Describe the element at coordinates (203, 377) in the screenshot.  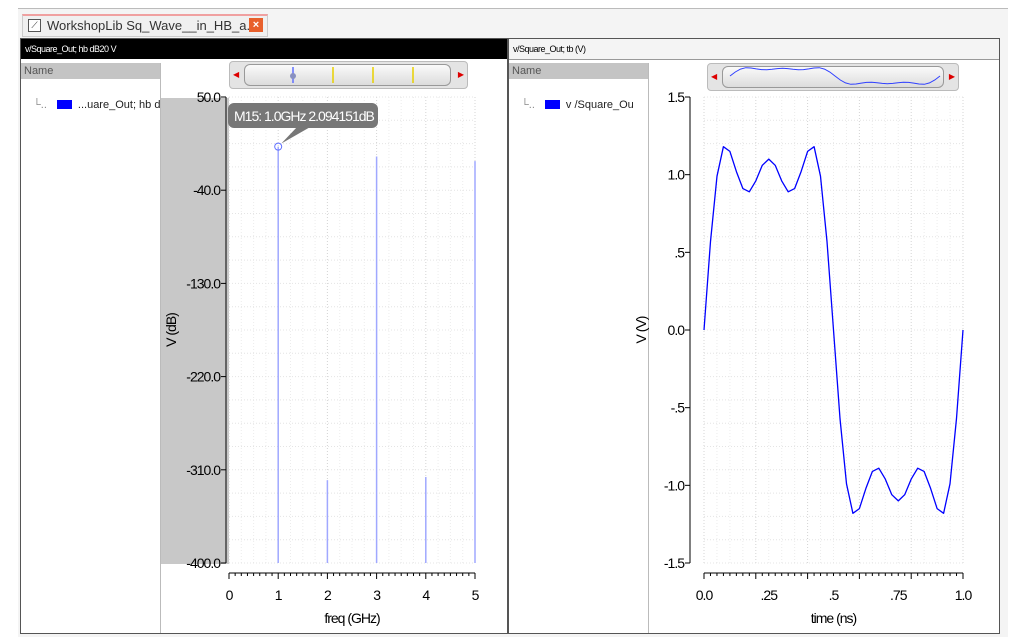
I see `y-tick-label: -220.0` at that location.